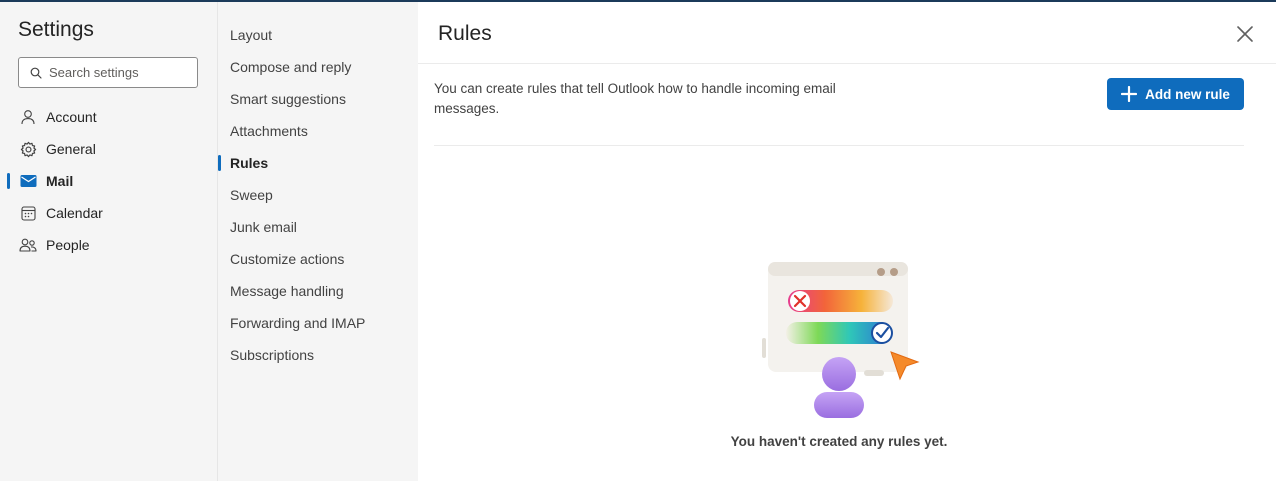  What do you see at coordinates (28, 213) in the screenshot?
I see `calendar-icon` at bounding box center [28, 213].